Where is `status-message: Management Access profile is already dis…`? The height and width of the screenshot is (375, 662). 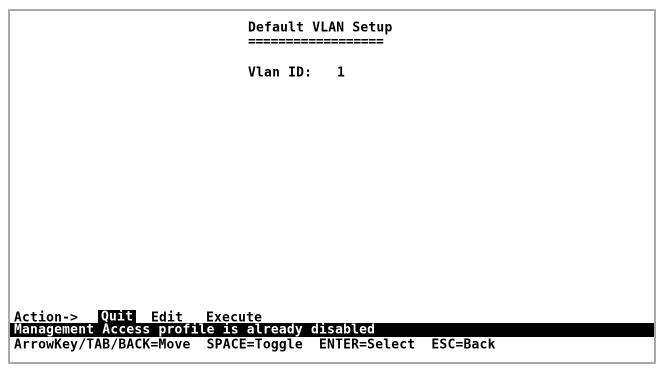 status-message: Management Access profile is already dis… is located at coordinates (195, 329).